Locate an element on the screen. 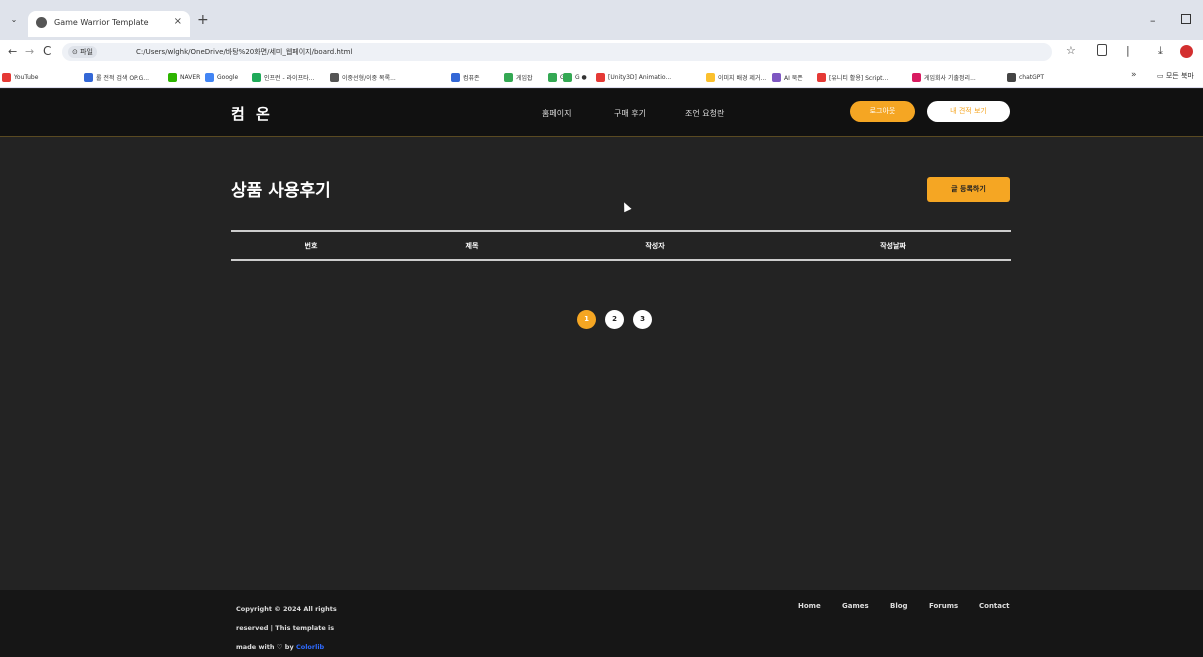 The height and width of the screenshot is (657, 1203). site-logo: 컴 온 is located at coordinates (252, 113).